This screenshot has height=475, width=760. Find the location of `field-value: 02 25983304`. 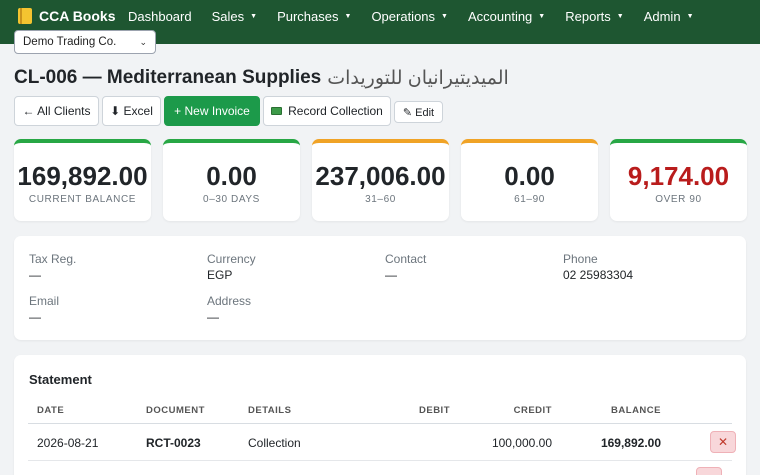

field-value: 02 25983304 is located at coordinates (598, 275).